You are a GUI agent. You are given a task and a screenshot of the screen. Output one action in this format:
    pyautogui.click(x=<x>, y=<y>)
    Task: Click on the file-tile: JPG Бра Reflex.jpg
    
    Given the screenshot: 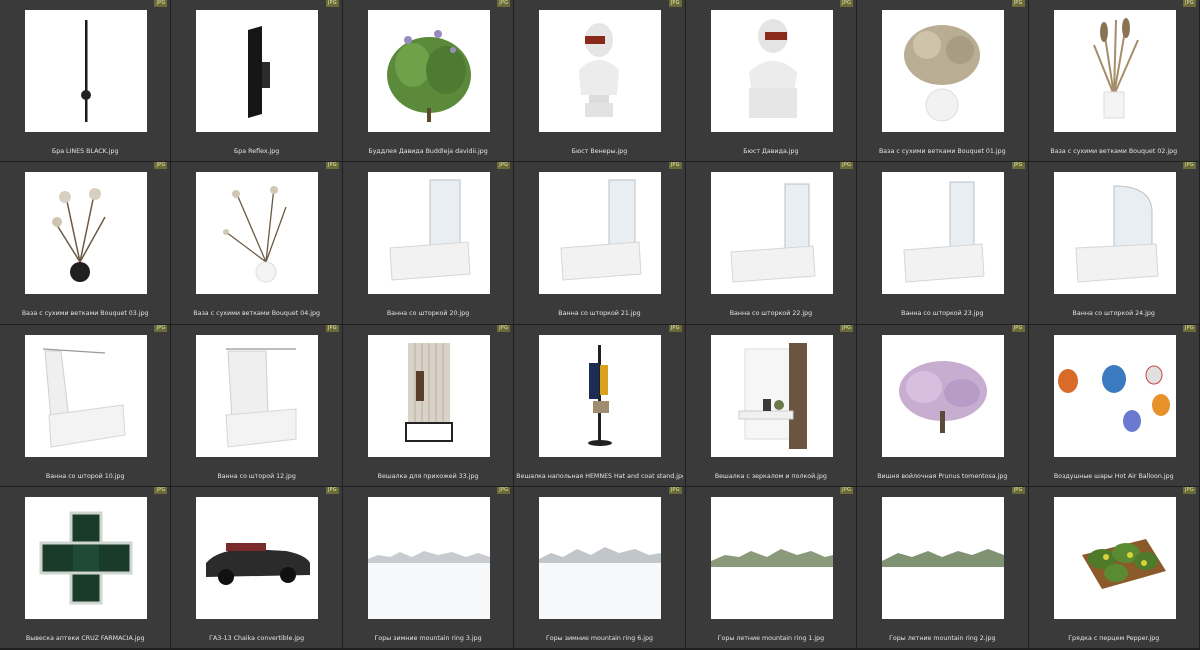 What is the action you would take?
    pyautogui.click(x=256, y=81)
    